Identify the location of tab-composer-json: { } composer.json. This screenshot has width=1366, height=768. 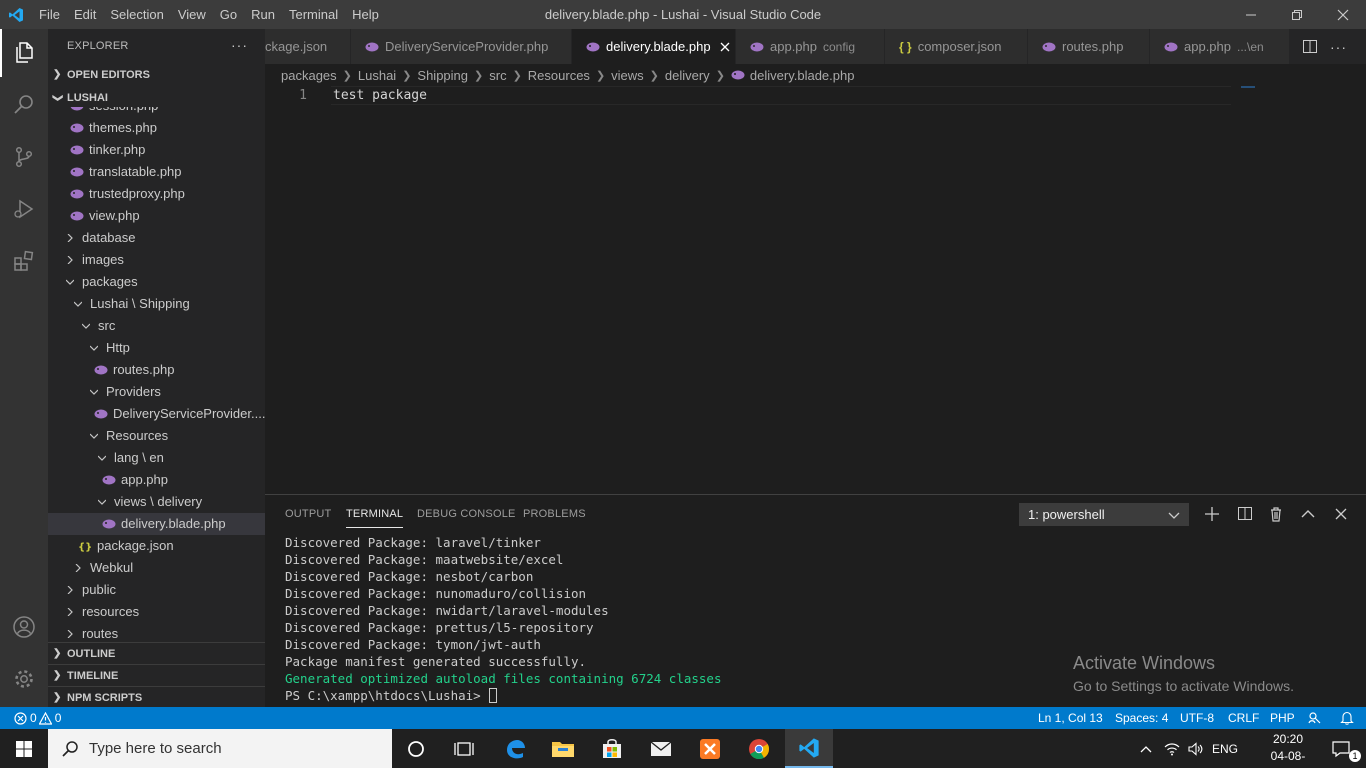
(956, 46).